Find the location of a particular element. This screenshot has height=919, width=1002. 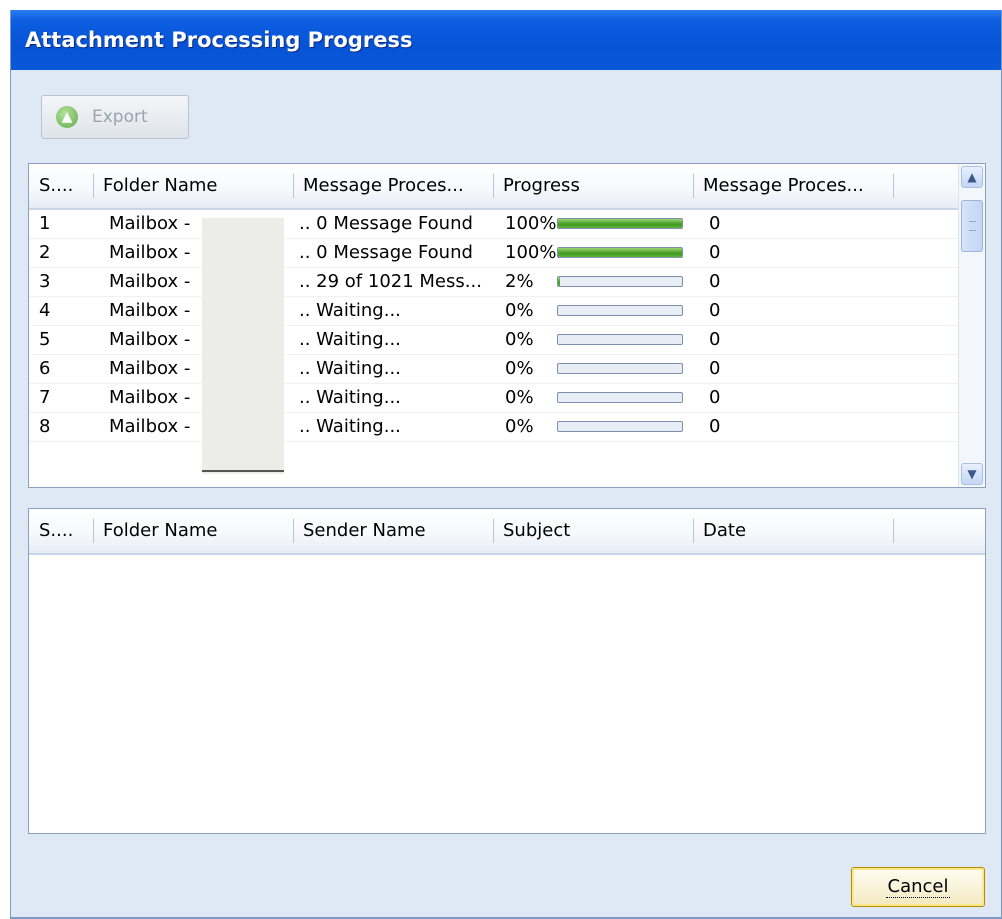

scroll-down-icon: ▼ is located at coordinates (972, 474).